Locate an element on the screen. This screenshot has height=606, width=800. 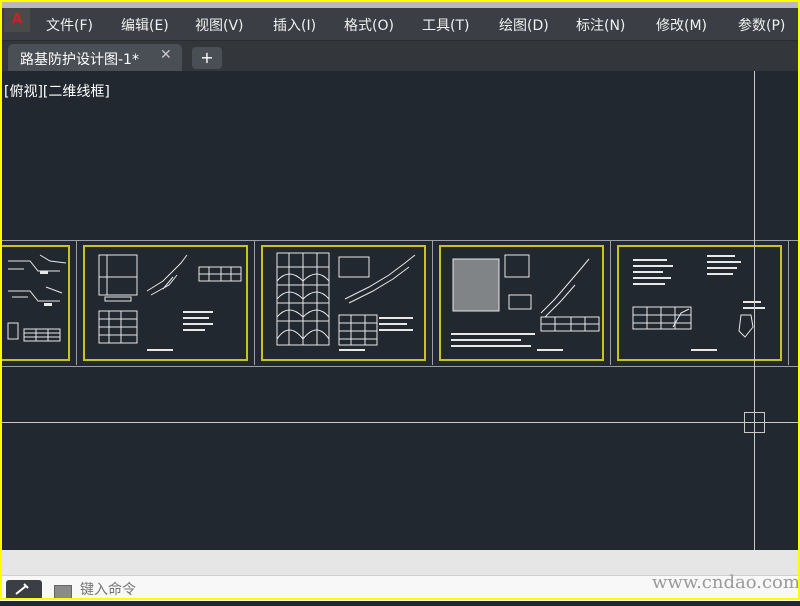
view-label: [俯视][二维线框] is located at coordinates (57, 91).